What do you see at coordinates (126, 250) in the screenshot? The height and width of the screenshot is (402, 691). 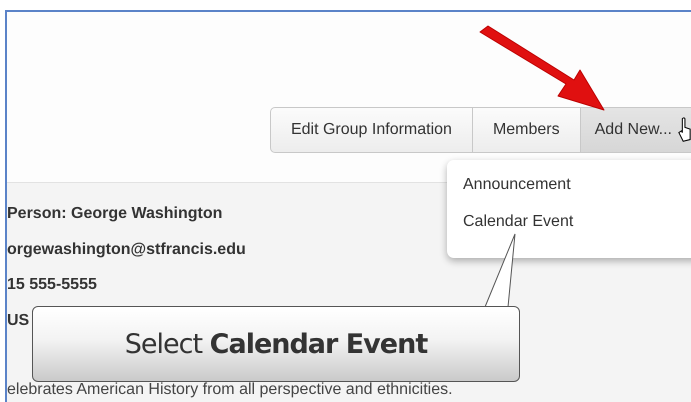 I see `detail-text: orgewashington@stfrancis.edu` at bounding box center [126, 250].